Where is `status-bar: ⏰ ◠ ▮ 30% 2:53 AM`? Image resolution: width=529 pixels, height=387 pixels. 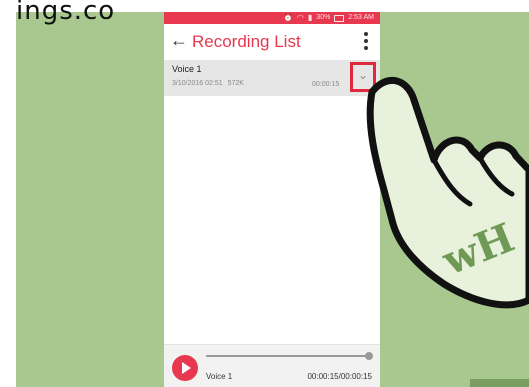 status-bar: ⏰ ◠ ▮ 30% 2:53 AM is located at coordinates (272, 18).